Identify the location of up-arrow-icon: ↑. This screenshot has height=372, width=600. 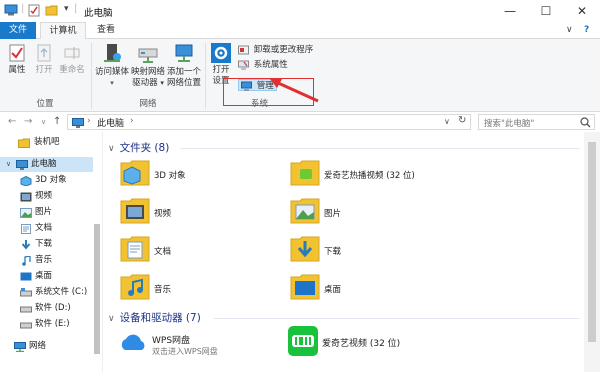
(57, 121).